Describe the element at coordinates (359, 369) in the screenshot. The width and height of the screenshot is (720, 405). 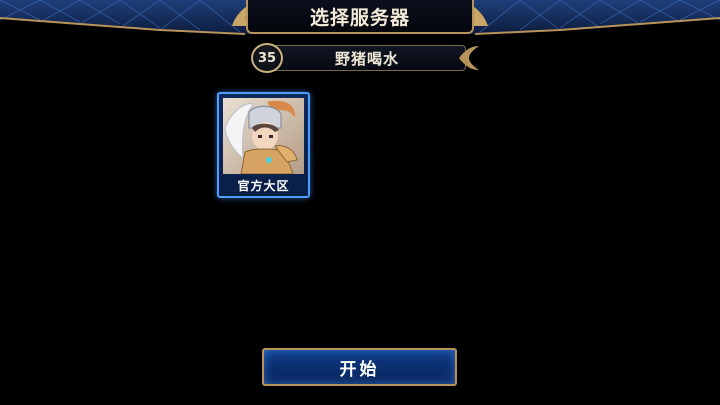
I see `start-button-label: 开始` at that location.